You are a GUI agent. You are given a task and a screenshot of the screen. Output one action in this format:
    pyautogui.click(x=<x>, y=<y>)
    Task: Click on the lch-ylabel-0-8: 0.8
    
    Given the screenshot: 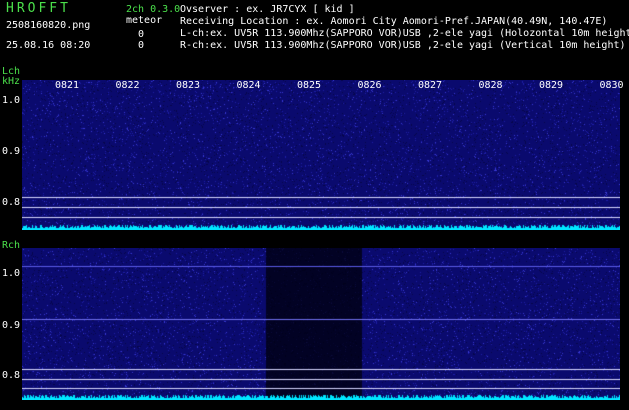 What is the action you would take?
    pyautogui.click(x=10, y=202)
    